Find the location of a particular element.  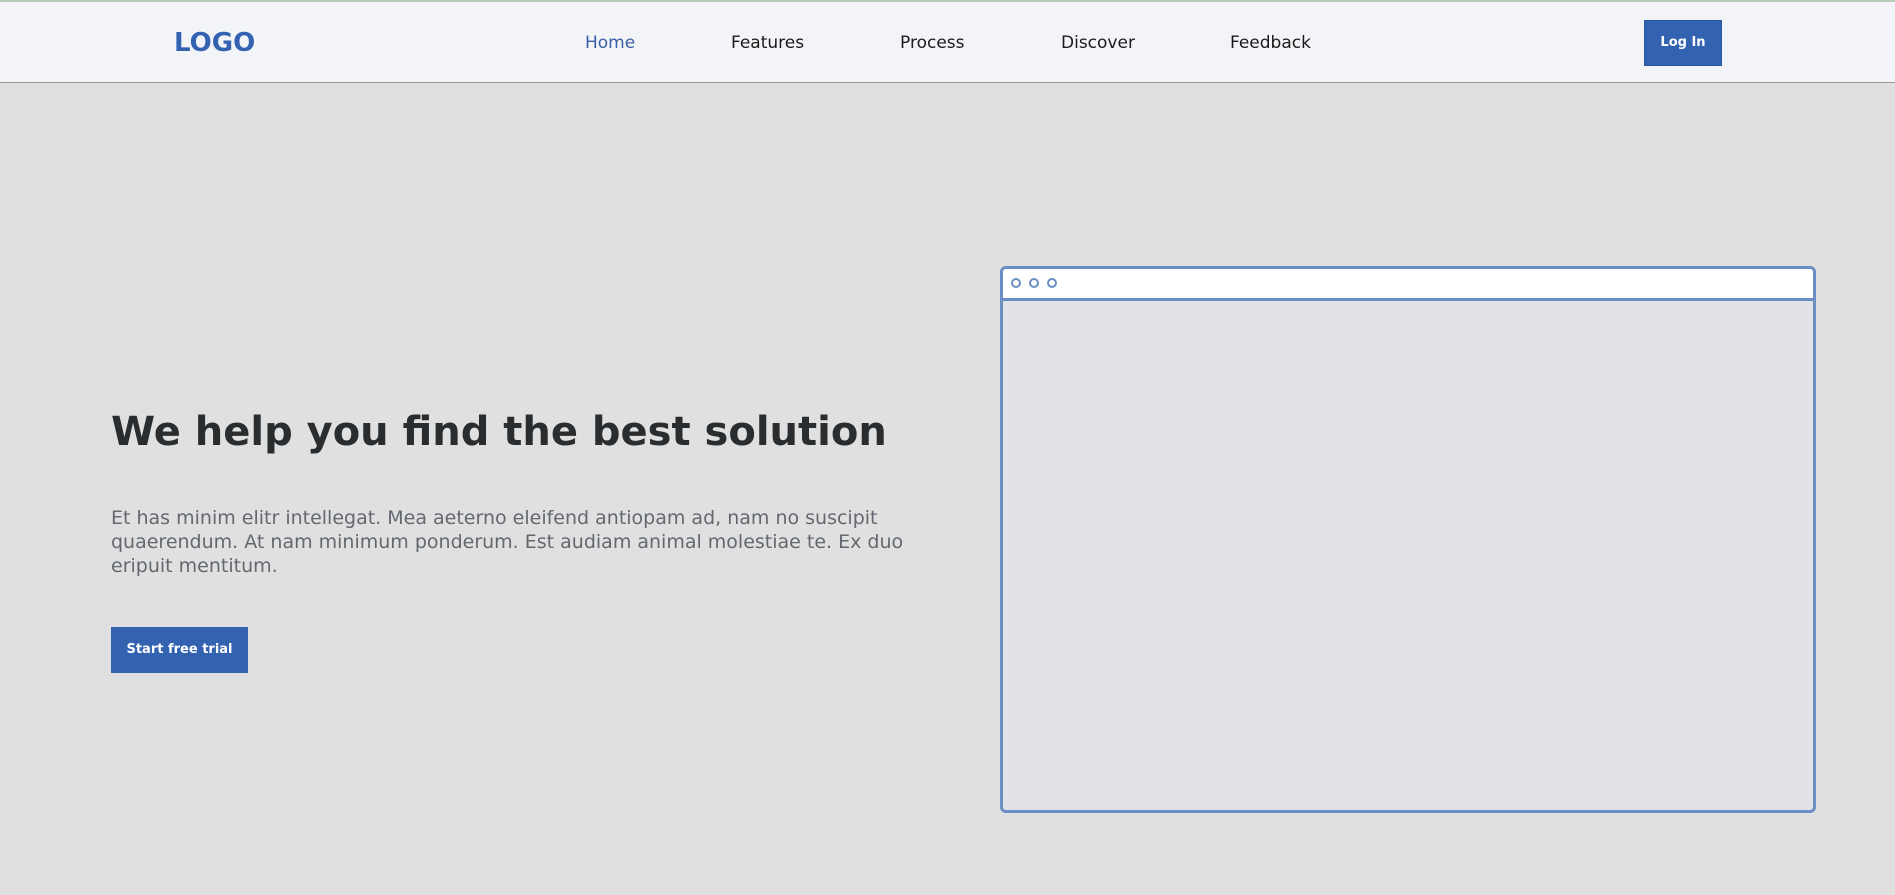

nav-link-home: Home is located at coordinates (610, 43).